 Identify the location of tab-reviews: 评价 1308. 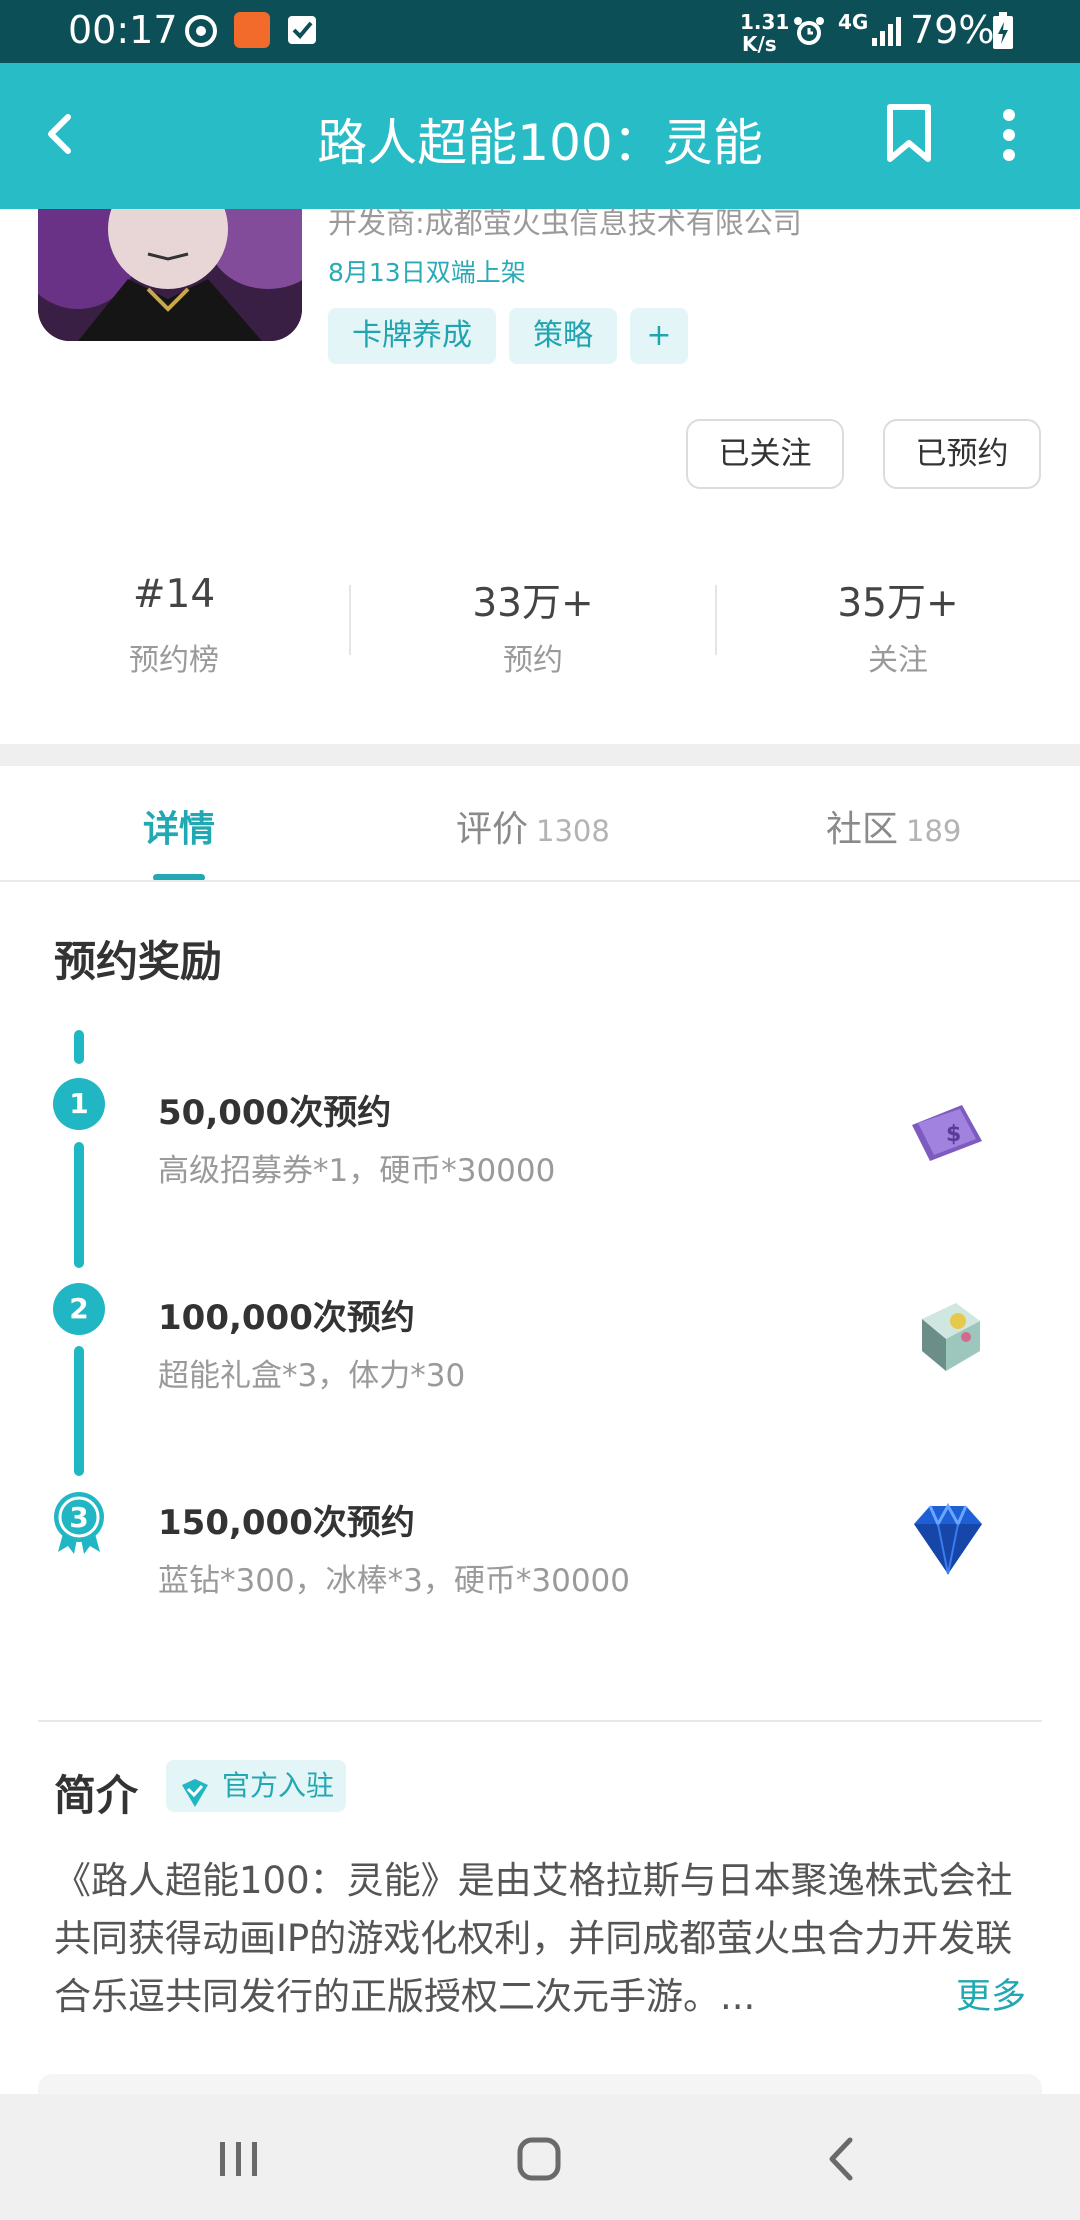
(533, 826).